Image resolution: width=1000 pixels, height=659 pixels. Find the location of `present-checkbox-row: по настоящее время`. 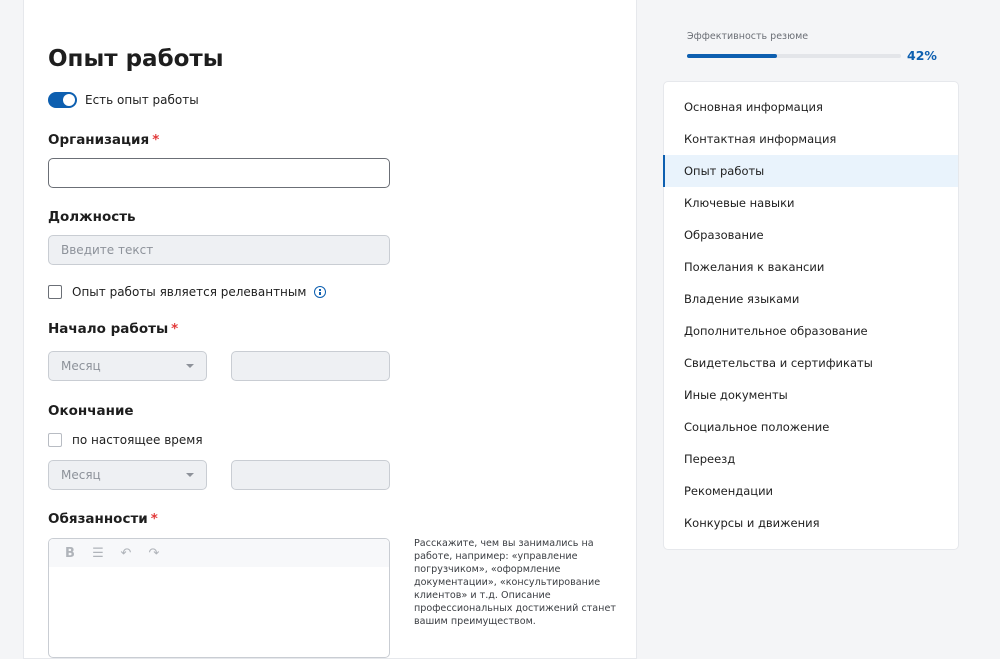

present-checkbox-row: по настоящее время is located at coordinates (125, 440).